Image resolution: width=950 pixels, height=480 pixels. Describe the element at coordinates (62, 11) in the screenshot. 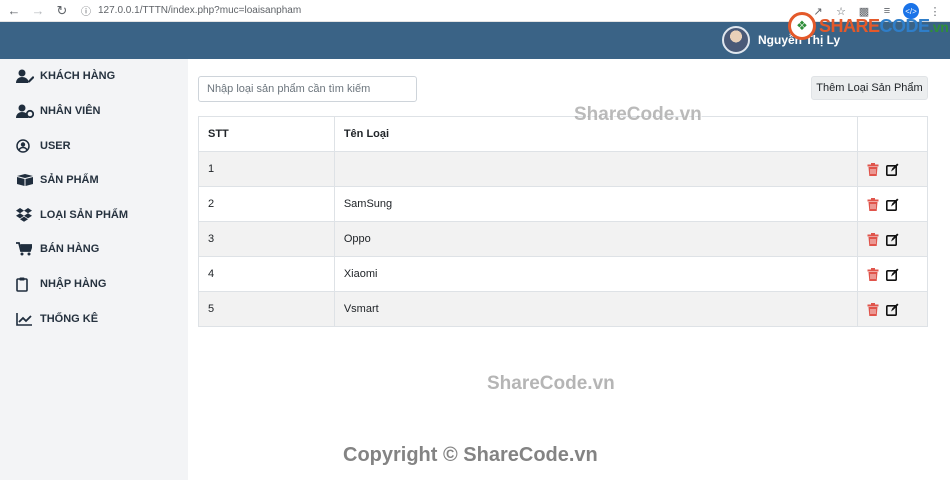

I see `reload-icon: ↻` at that location.